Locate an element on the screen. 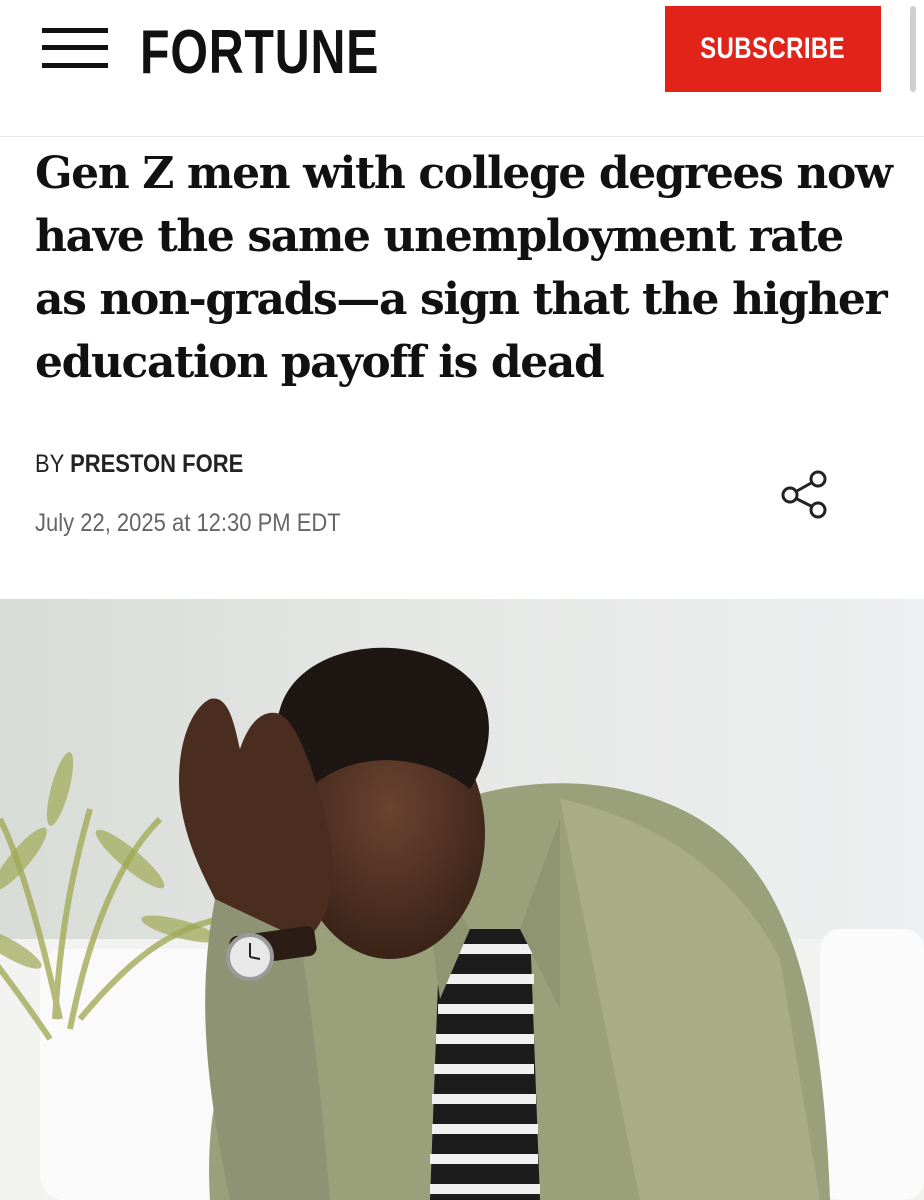 This screenshot has width=924, height=1200. subscribe-label: SUBSCRIBE is located at coordinates (773, 48).